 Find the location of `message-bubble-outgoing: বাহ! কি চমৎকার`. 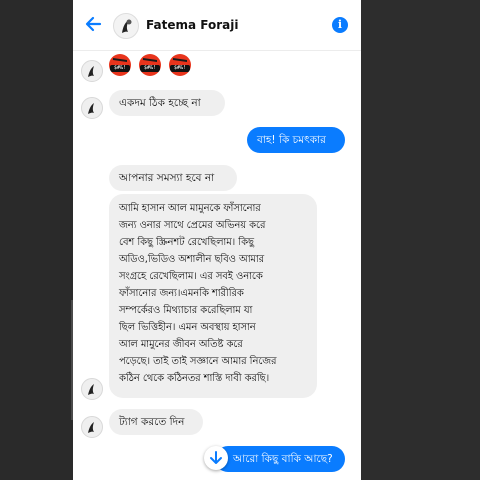

message-bubble-outgoing: বাহ! কি চমৎকার is located at coordinates (296, 140).